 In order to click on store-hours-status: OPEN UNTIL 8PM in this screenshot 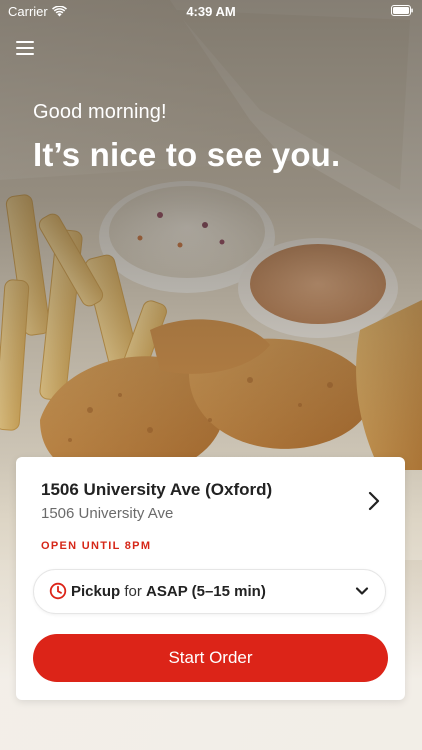, I will do `click(96, 546)`.